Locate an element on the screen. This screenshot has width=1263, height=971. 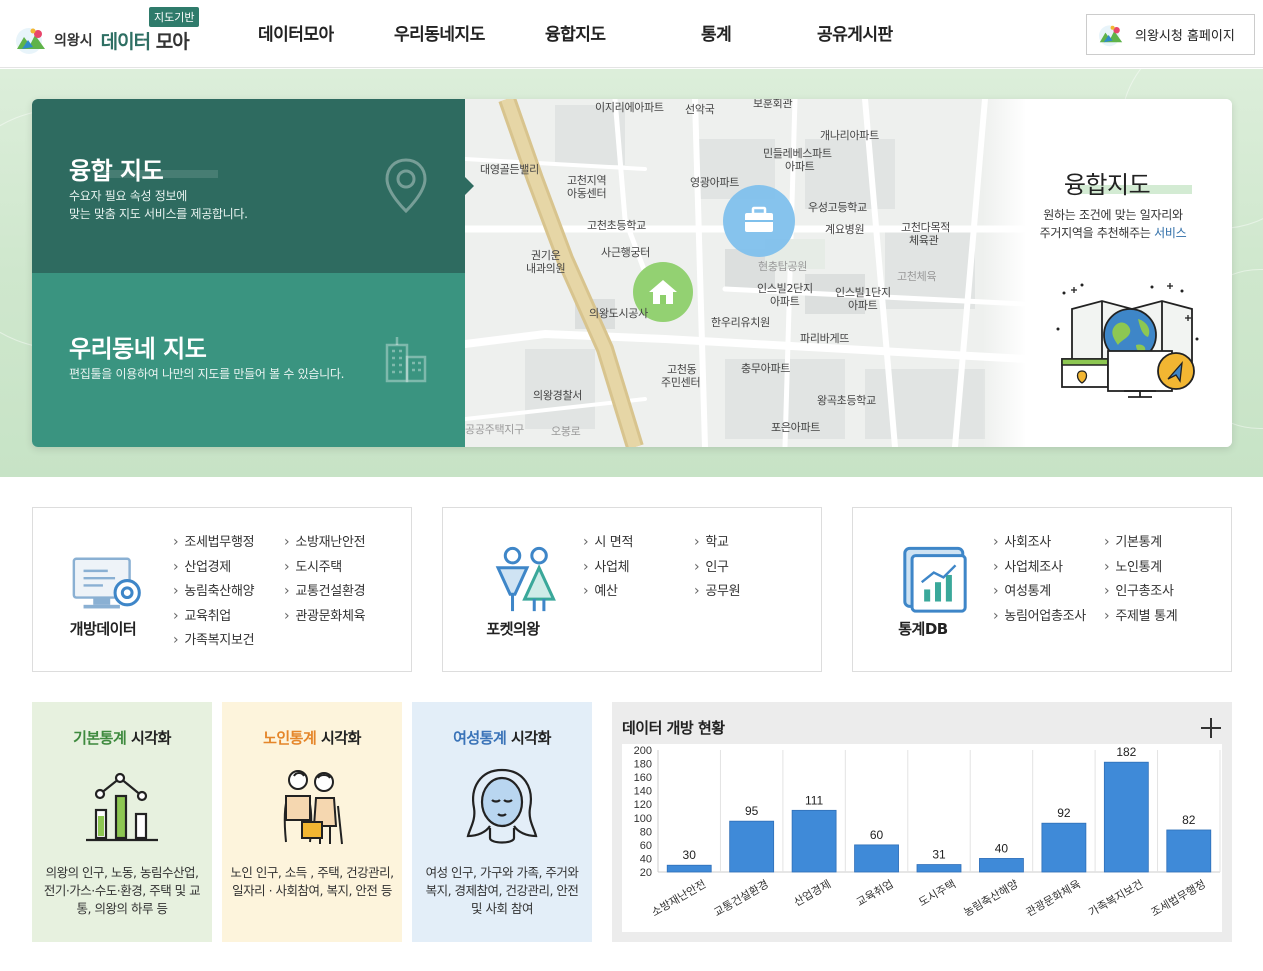
bar-교육취업 is located at coordinates (876, 858).